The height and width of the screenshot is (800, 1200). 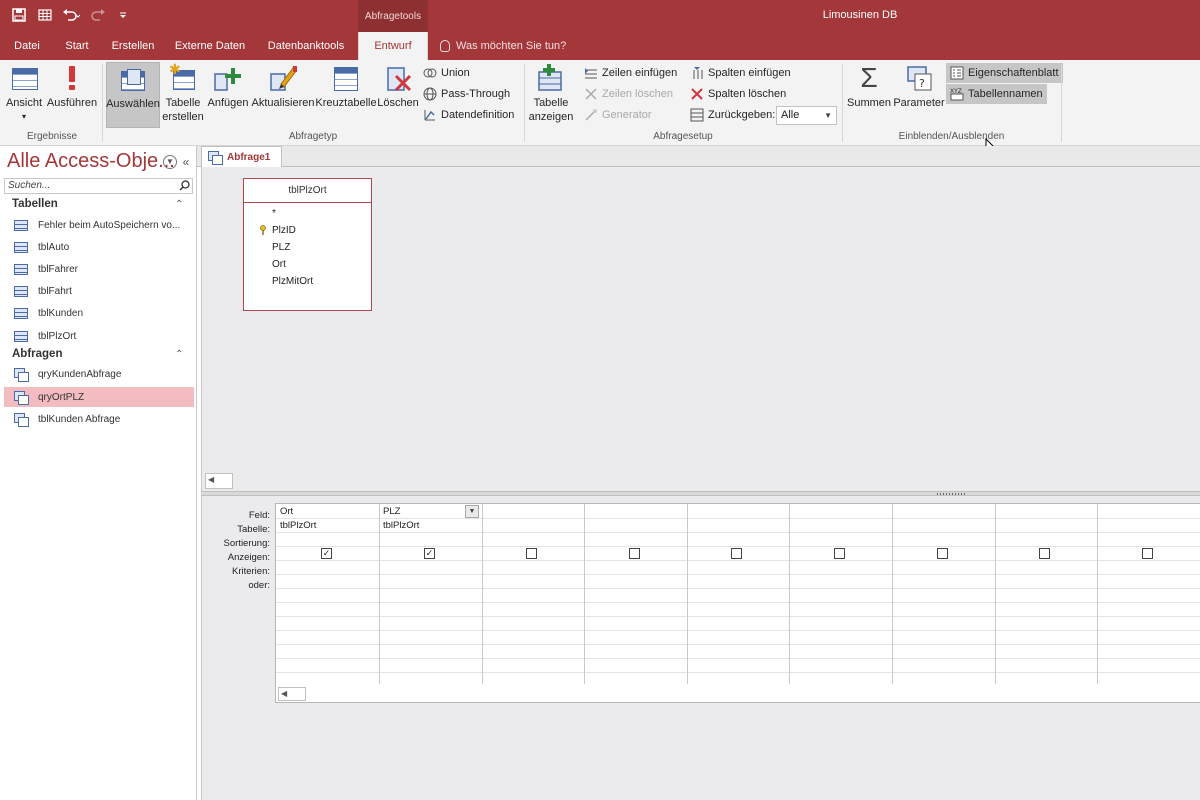 I want to click on field-list-item: PlzMitOrt, so click(x=292, y=281).